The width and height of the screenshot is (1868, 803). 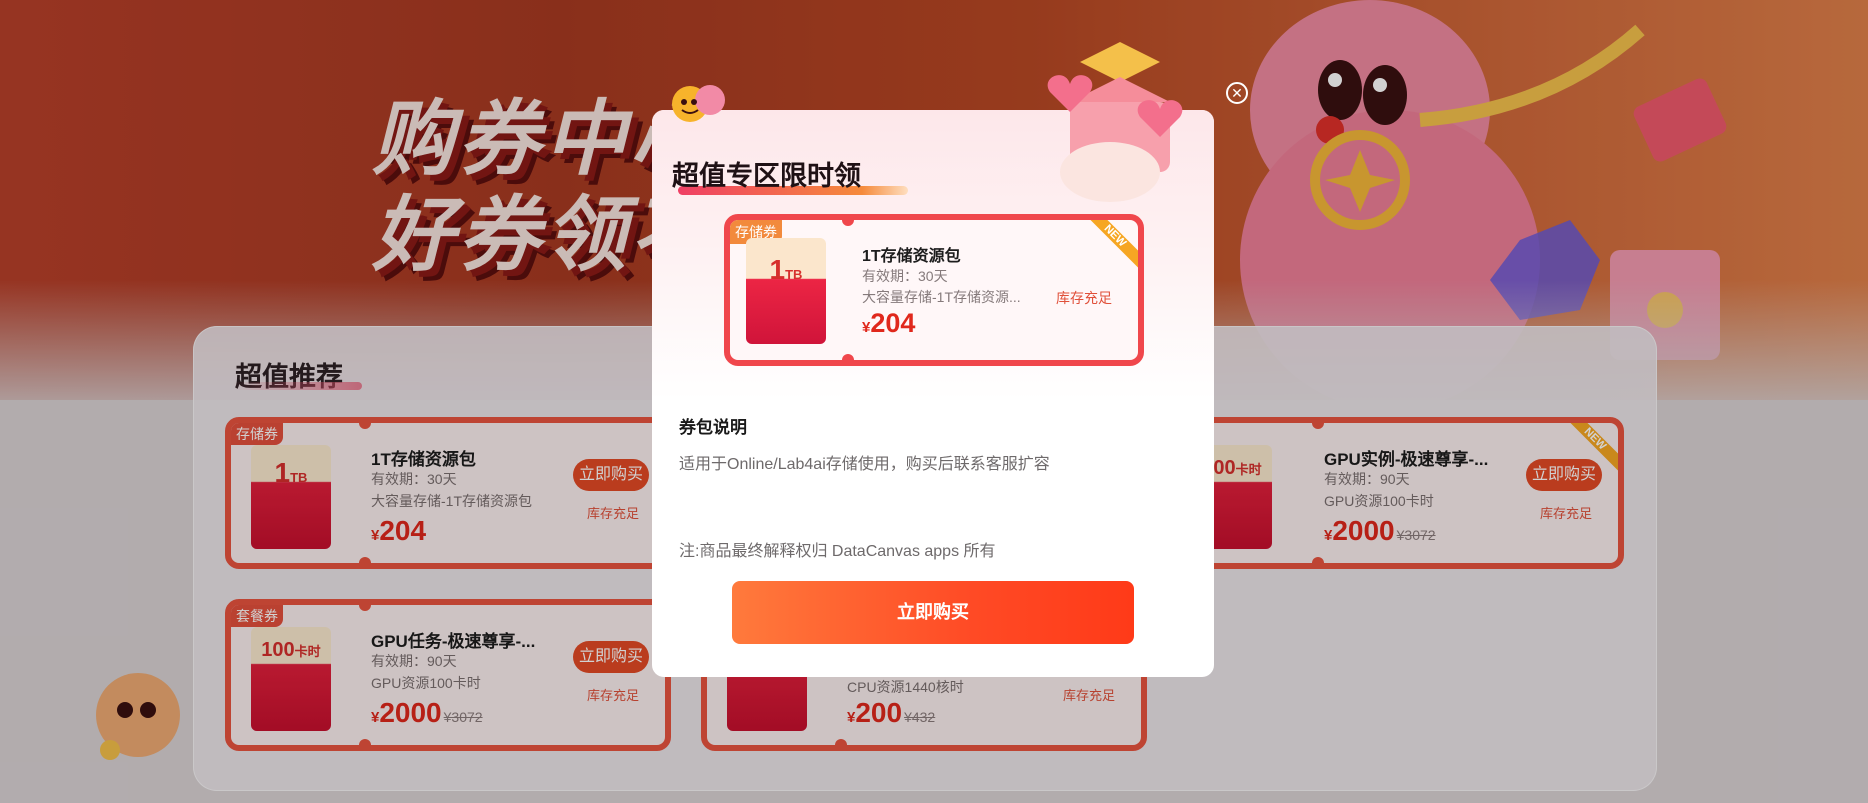 I want to click on new-badge: NEW, so click(x=1108, y=246).